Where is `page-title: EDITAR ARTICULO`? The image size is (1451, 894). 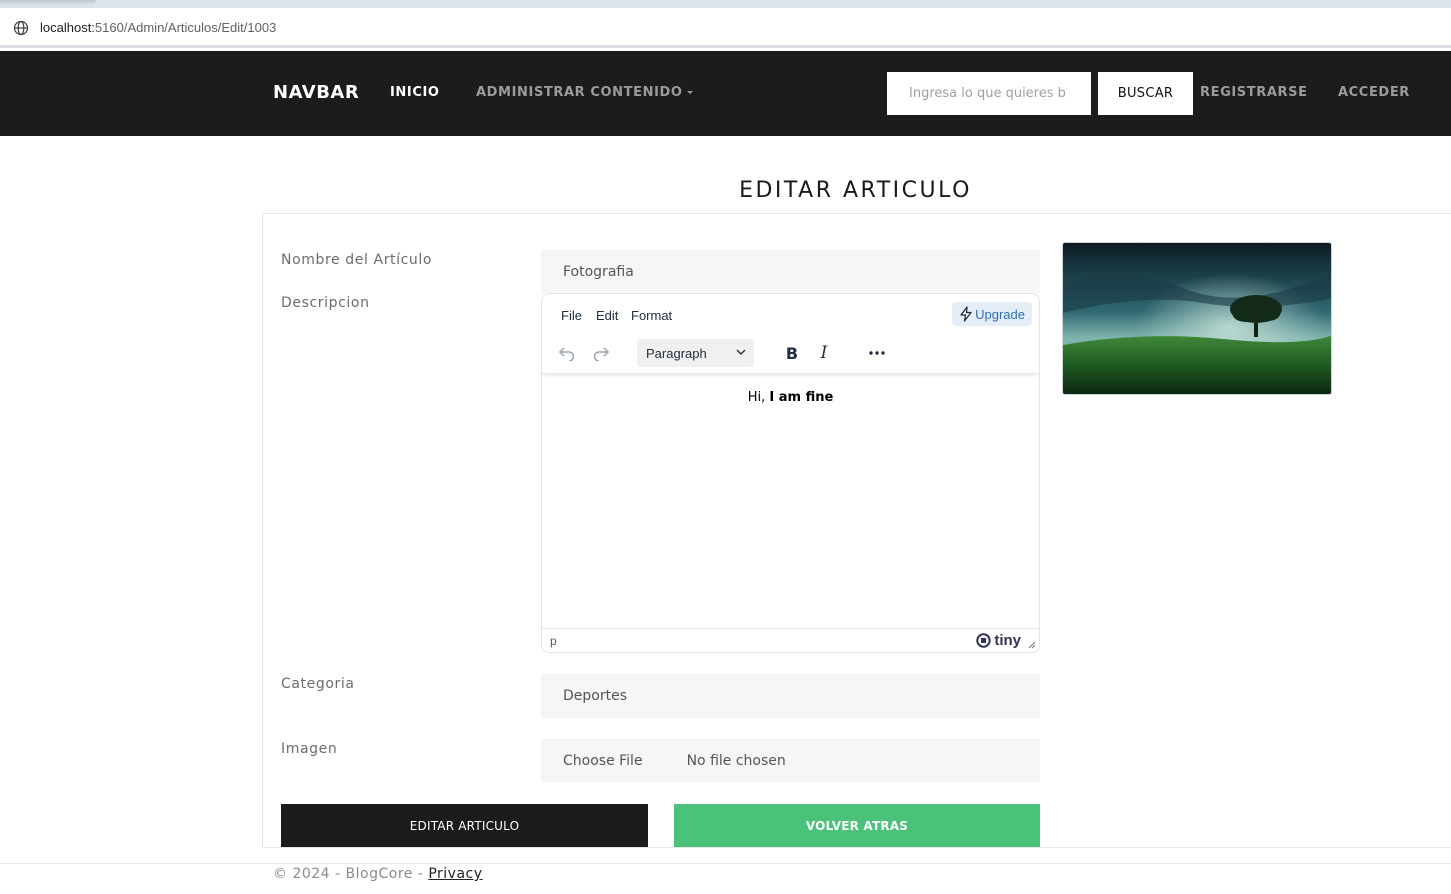 page-title: EDITAR ARTICULO is located at coordinates (855, 190).